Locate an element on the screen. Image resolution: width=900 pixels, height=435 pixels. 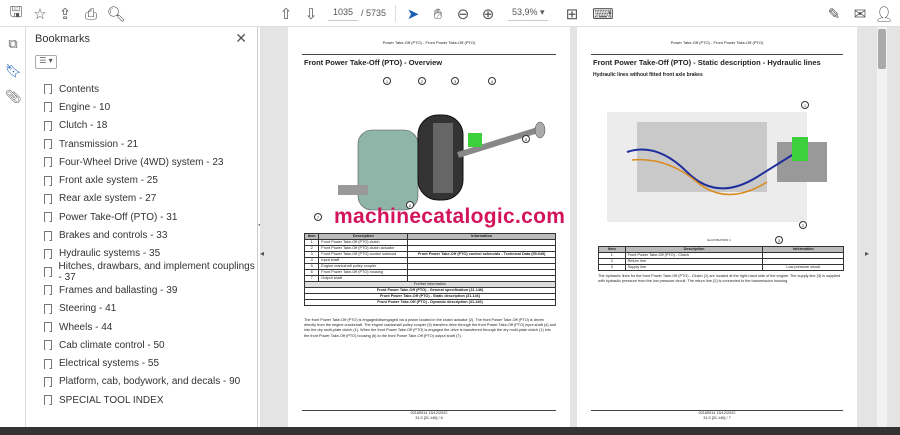
minus-circle-icon: ⊖ is located at coordinates (463, 14).